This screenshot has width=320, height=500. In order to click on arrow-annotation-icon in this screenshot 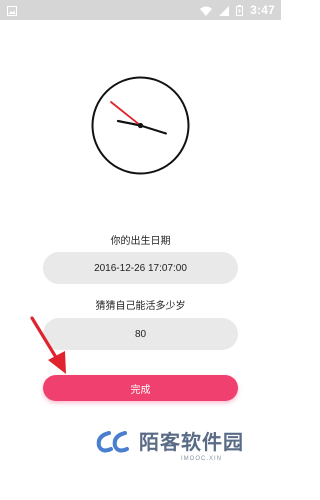, I will do `click(51, 345)`.